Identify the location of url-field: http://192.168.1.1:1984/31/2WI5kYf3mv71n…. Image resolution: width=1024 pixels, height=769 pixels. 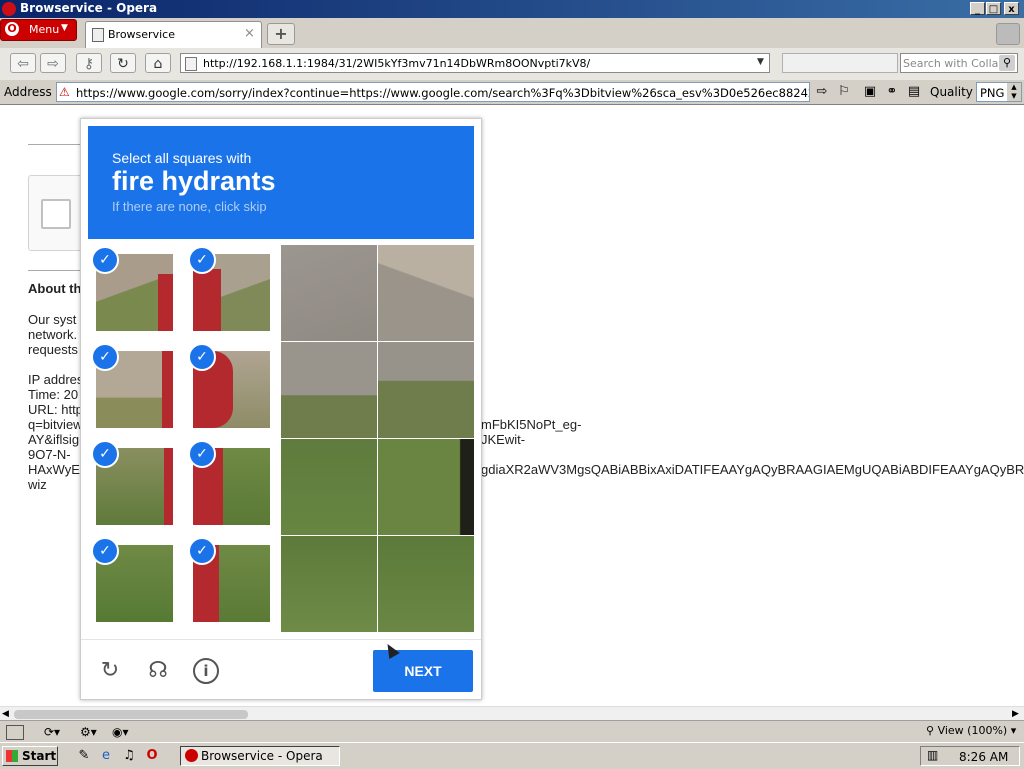
(475, 63).